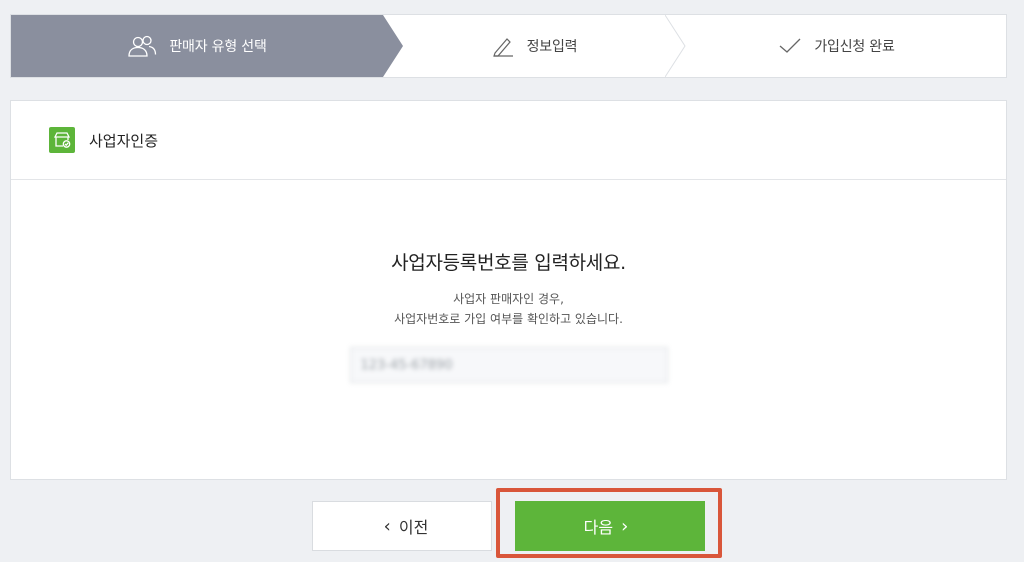 This screenshot has width=1024, height=562. I want to click on step-label: 정보입력, so click(552, 47).